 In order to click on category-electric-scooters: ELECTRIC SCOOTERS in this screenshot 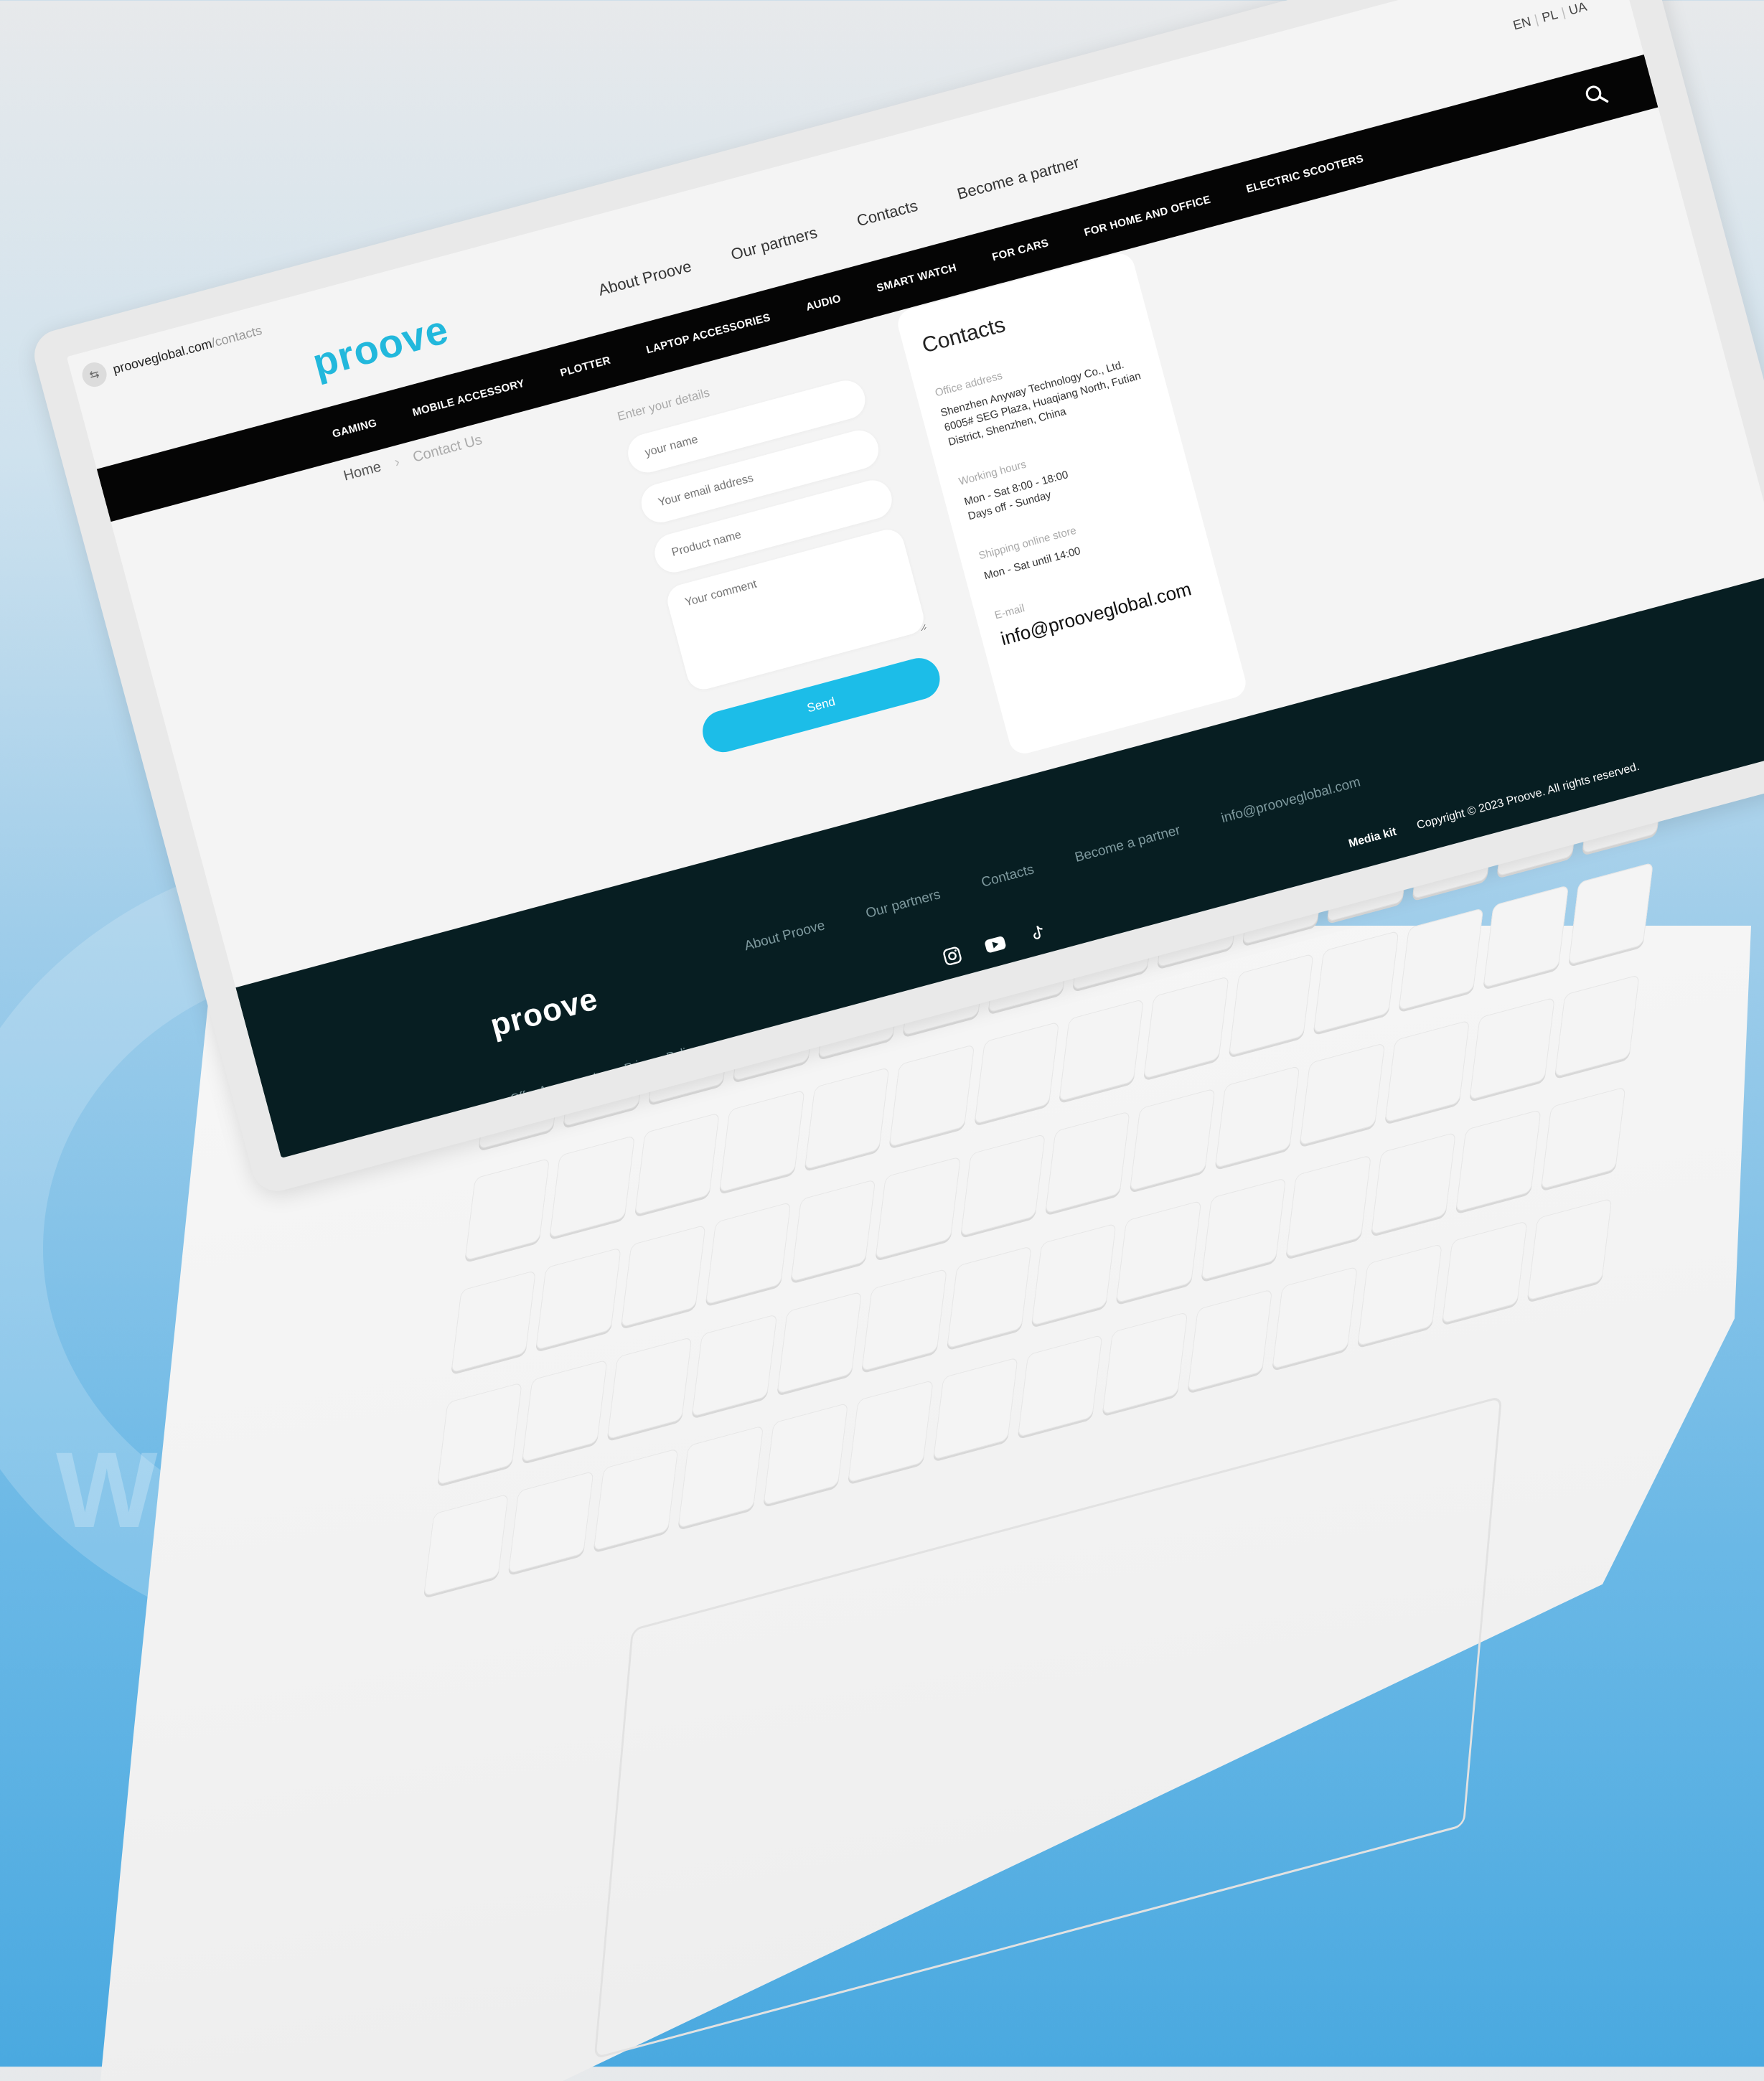, I will do `click(1305, 173)`.